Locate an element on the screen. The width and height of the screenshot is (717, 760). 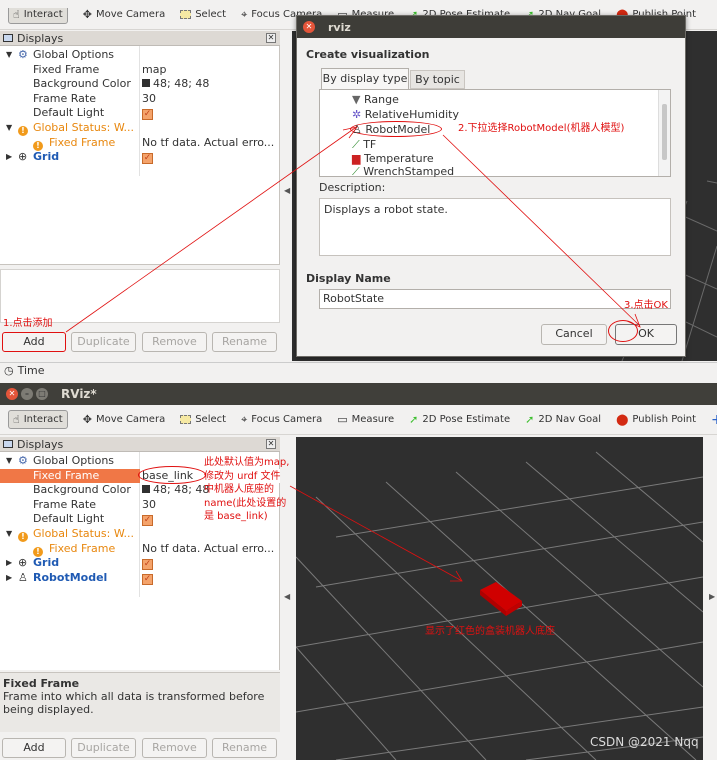
watermark: CSDN @2021 Nqq is located at coordinates (644, 742).